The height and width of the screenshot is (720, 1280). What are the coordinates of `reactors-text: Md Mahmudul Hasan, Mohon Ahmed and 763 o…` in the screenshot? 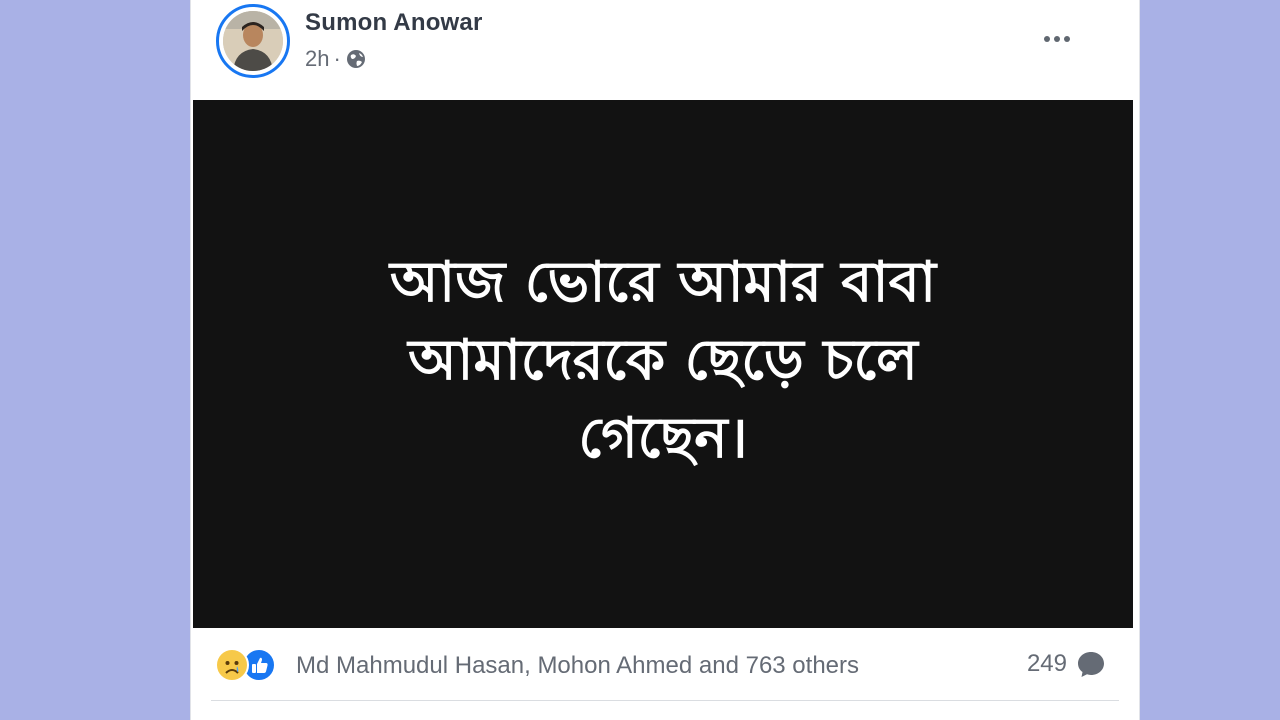 It's located at (577, 666).